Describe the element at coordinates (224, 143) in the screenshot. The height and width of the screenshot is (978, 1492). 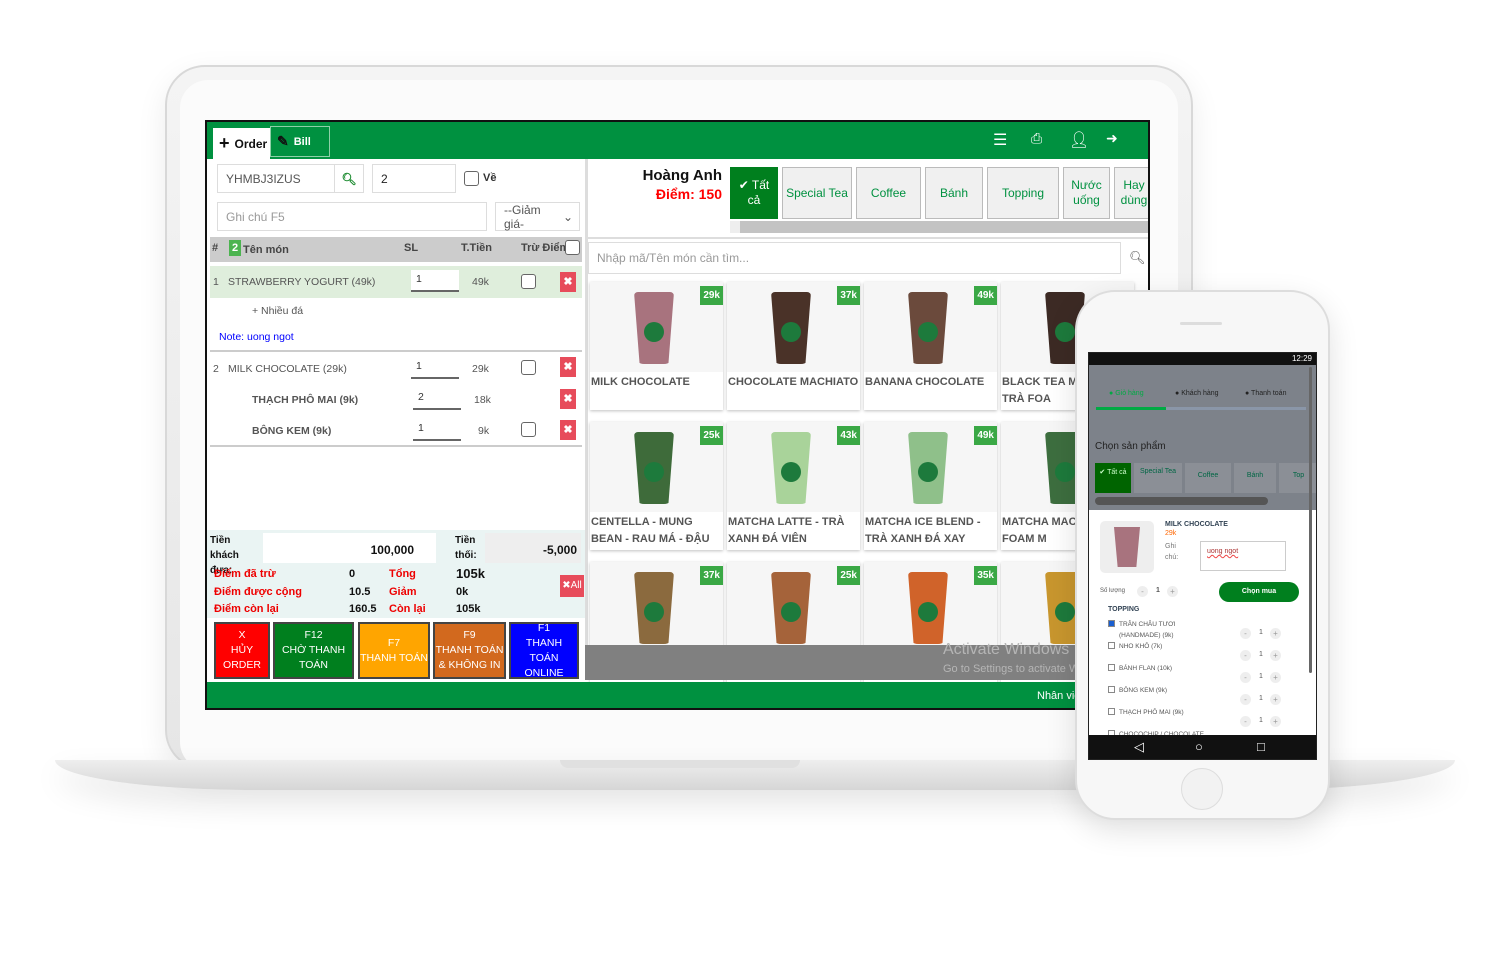
I see `plus-icon: +` at that location.